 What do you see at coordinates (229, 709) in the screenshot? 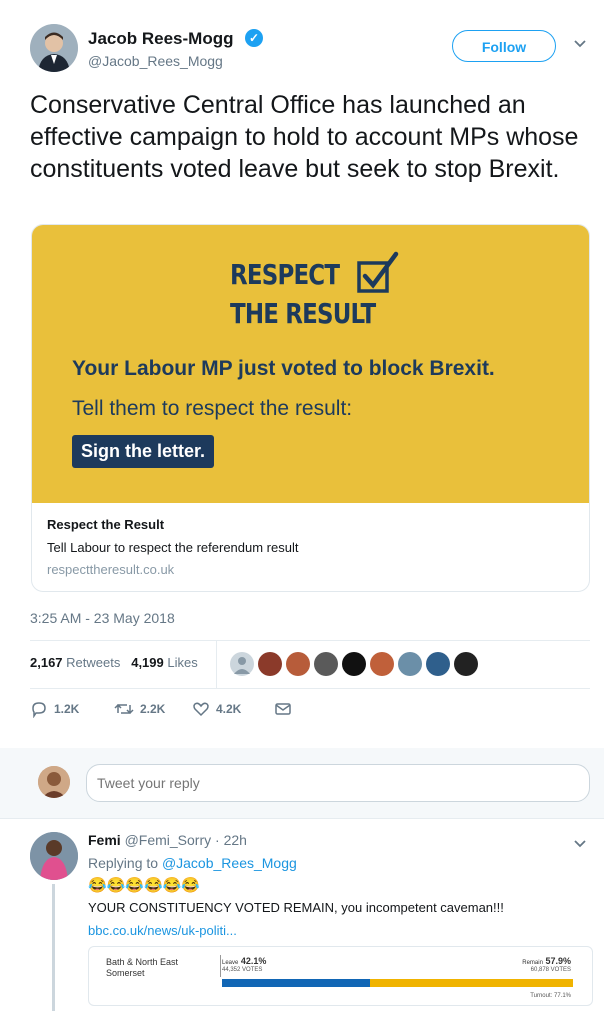
I see `like-count: 4.2K` at bounding box center [229, 709].